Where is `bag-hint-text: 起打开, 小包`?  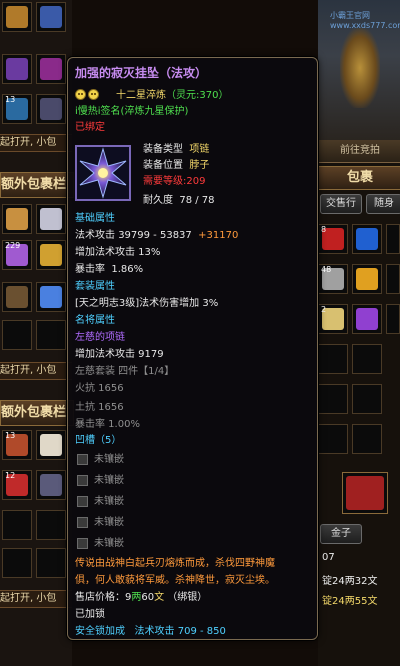 bag-hint-text: 起打开, 小包 is located at coordinates (36, 143).